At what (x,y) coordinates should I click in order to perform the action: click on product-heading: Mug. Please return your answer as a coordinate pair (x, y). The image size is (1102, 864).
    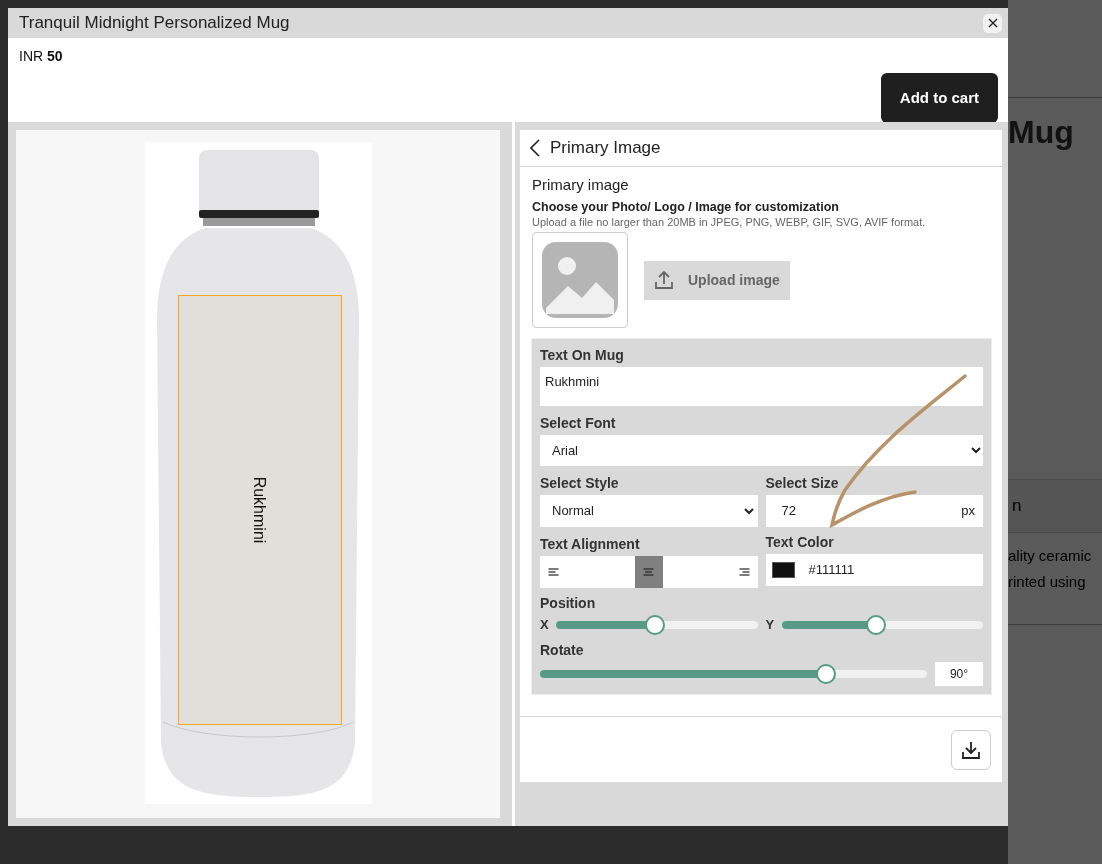
    Looking at the image, I should click on (1041, 132).